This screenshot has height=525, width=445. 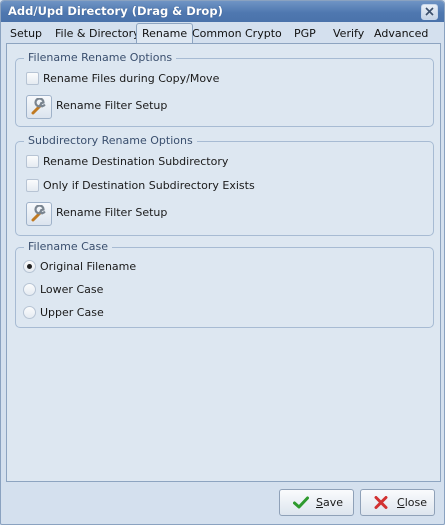 I want to click on save-button: Save, so click(x=316, y=502).